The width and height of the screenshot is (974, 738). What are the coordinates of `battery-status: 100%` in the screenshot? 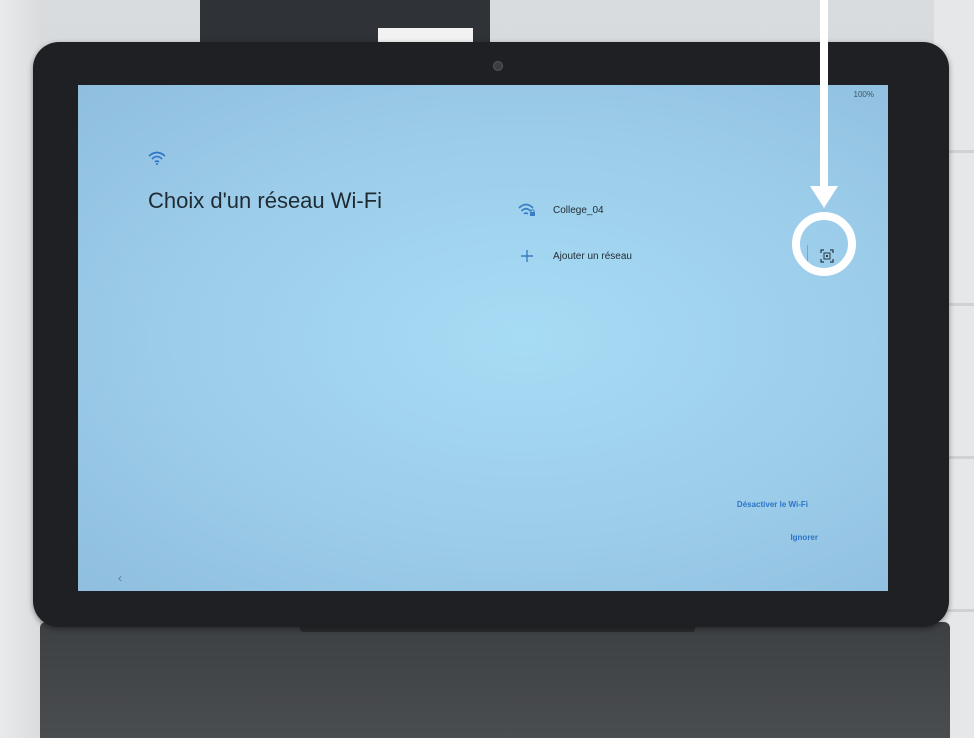 It's located at (863, 94).